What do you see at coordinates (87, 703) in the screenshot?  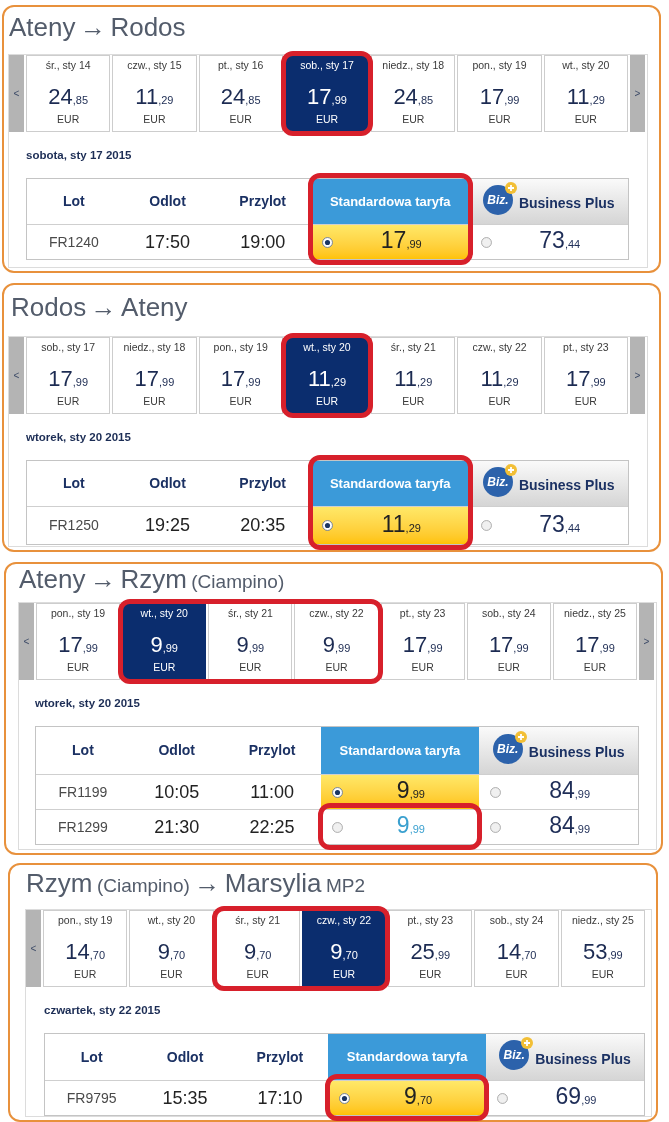 I see `date-heading: wtorek, sty 20 2015` at bounding box center [87, 703].